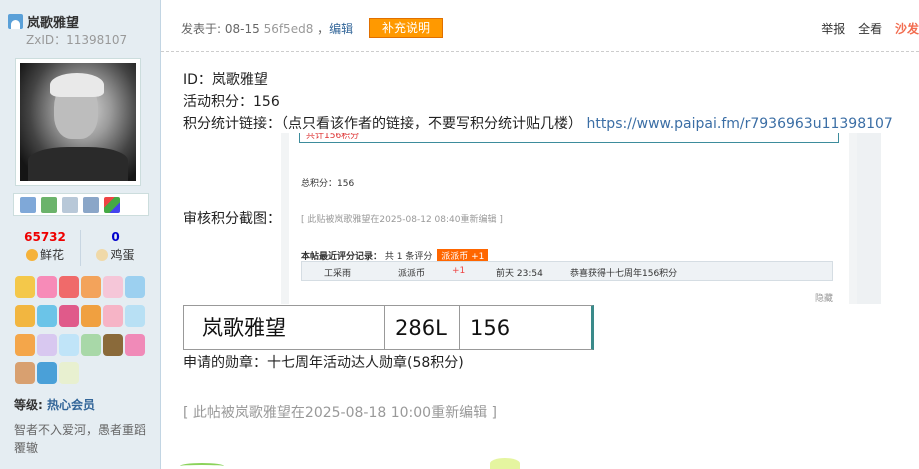 The height and width of the screenshot is (469, 919). Describe the element at coordinates (323, 363) in the screenshot. I see `medal-apply: 申请的勋章：十七周年活动达人勋章(58积分)` at that location.